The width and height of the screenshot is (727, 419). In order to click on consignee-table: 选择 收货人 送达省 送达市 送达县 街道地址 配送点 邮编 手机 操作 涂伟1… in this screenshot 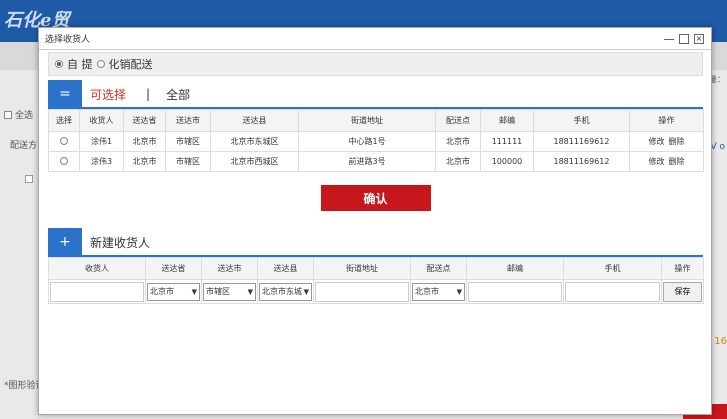, I will do `click(376, 140)`.